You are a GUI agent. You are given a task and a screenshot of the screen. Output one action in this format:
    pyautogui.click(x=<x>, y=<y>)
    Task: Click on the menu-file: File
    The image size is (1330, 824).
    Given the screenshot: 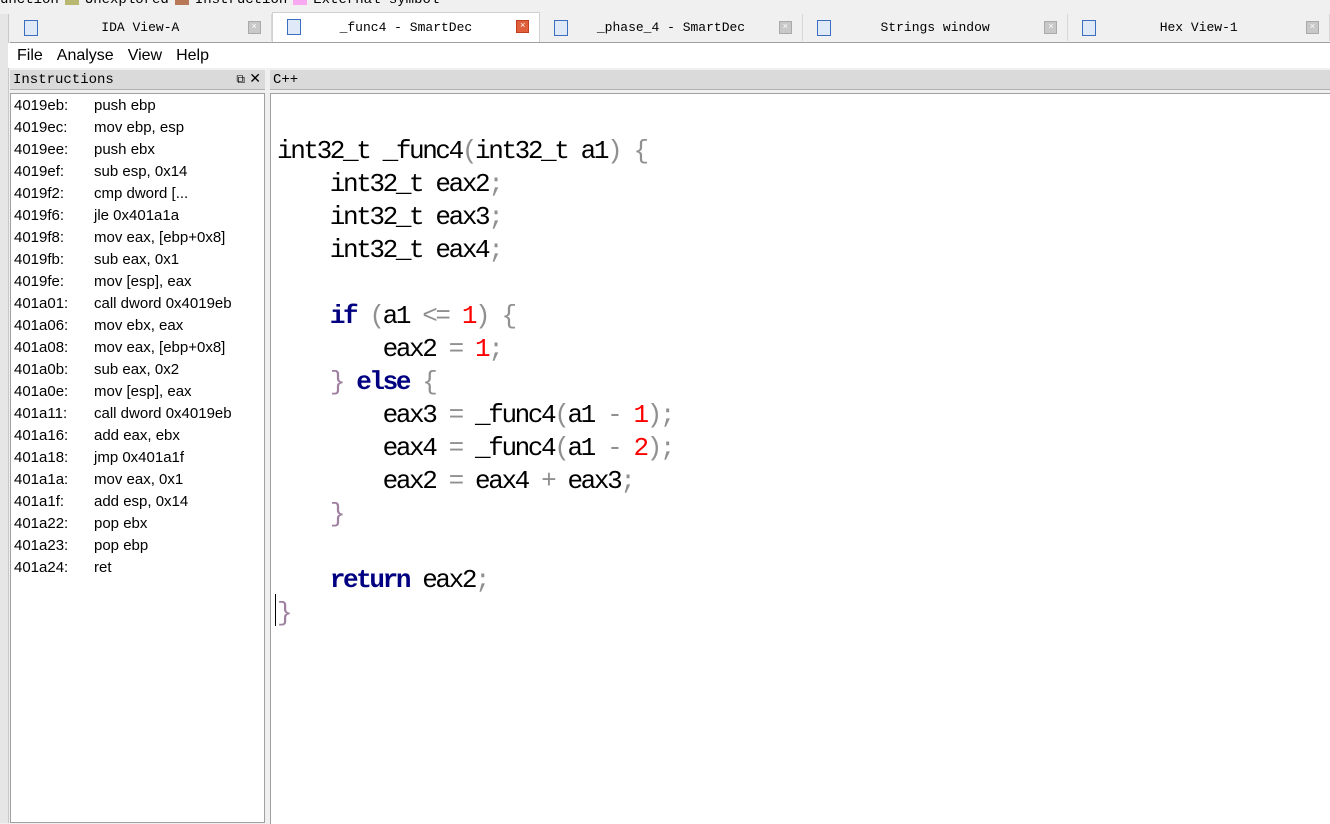 What is the action you would take?
    pyautogui.click(x=30, y=56)
    